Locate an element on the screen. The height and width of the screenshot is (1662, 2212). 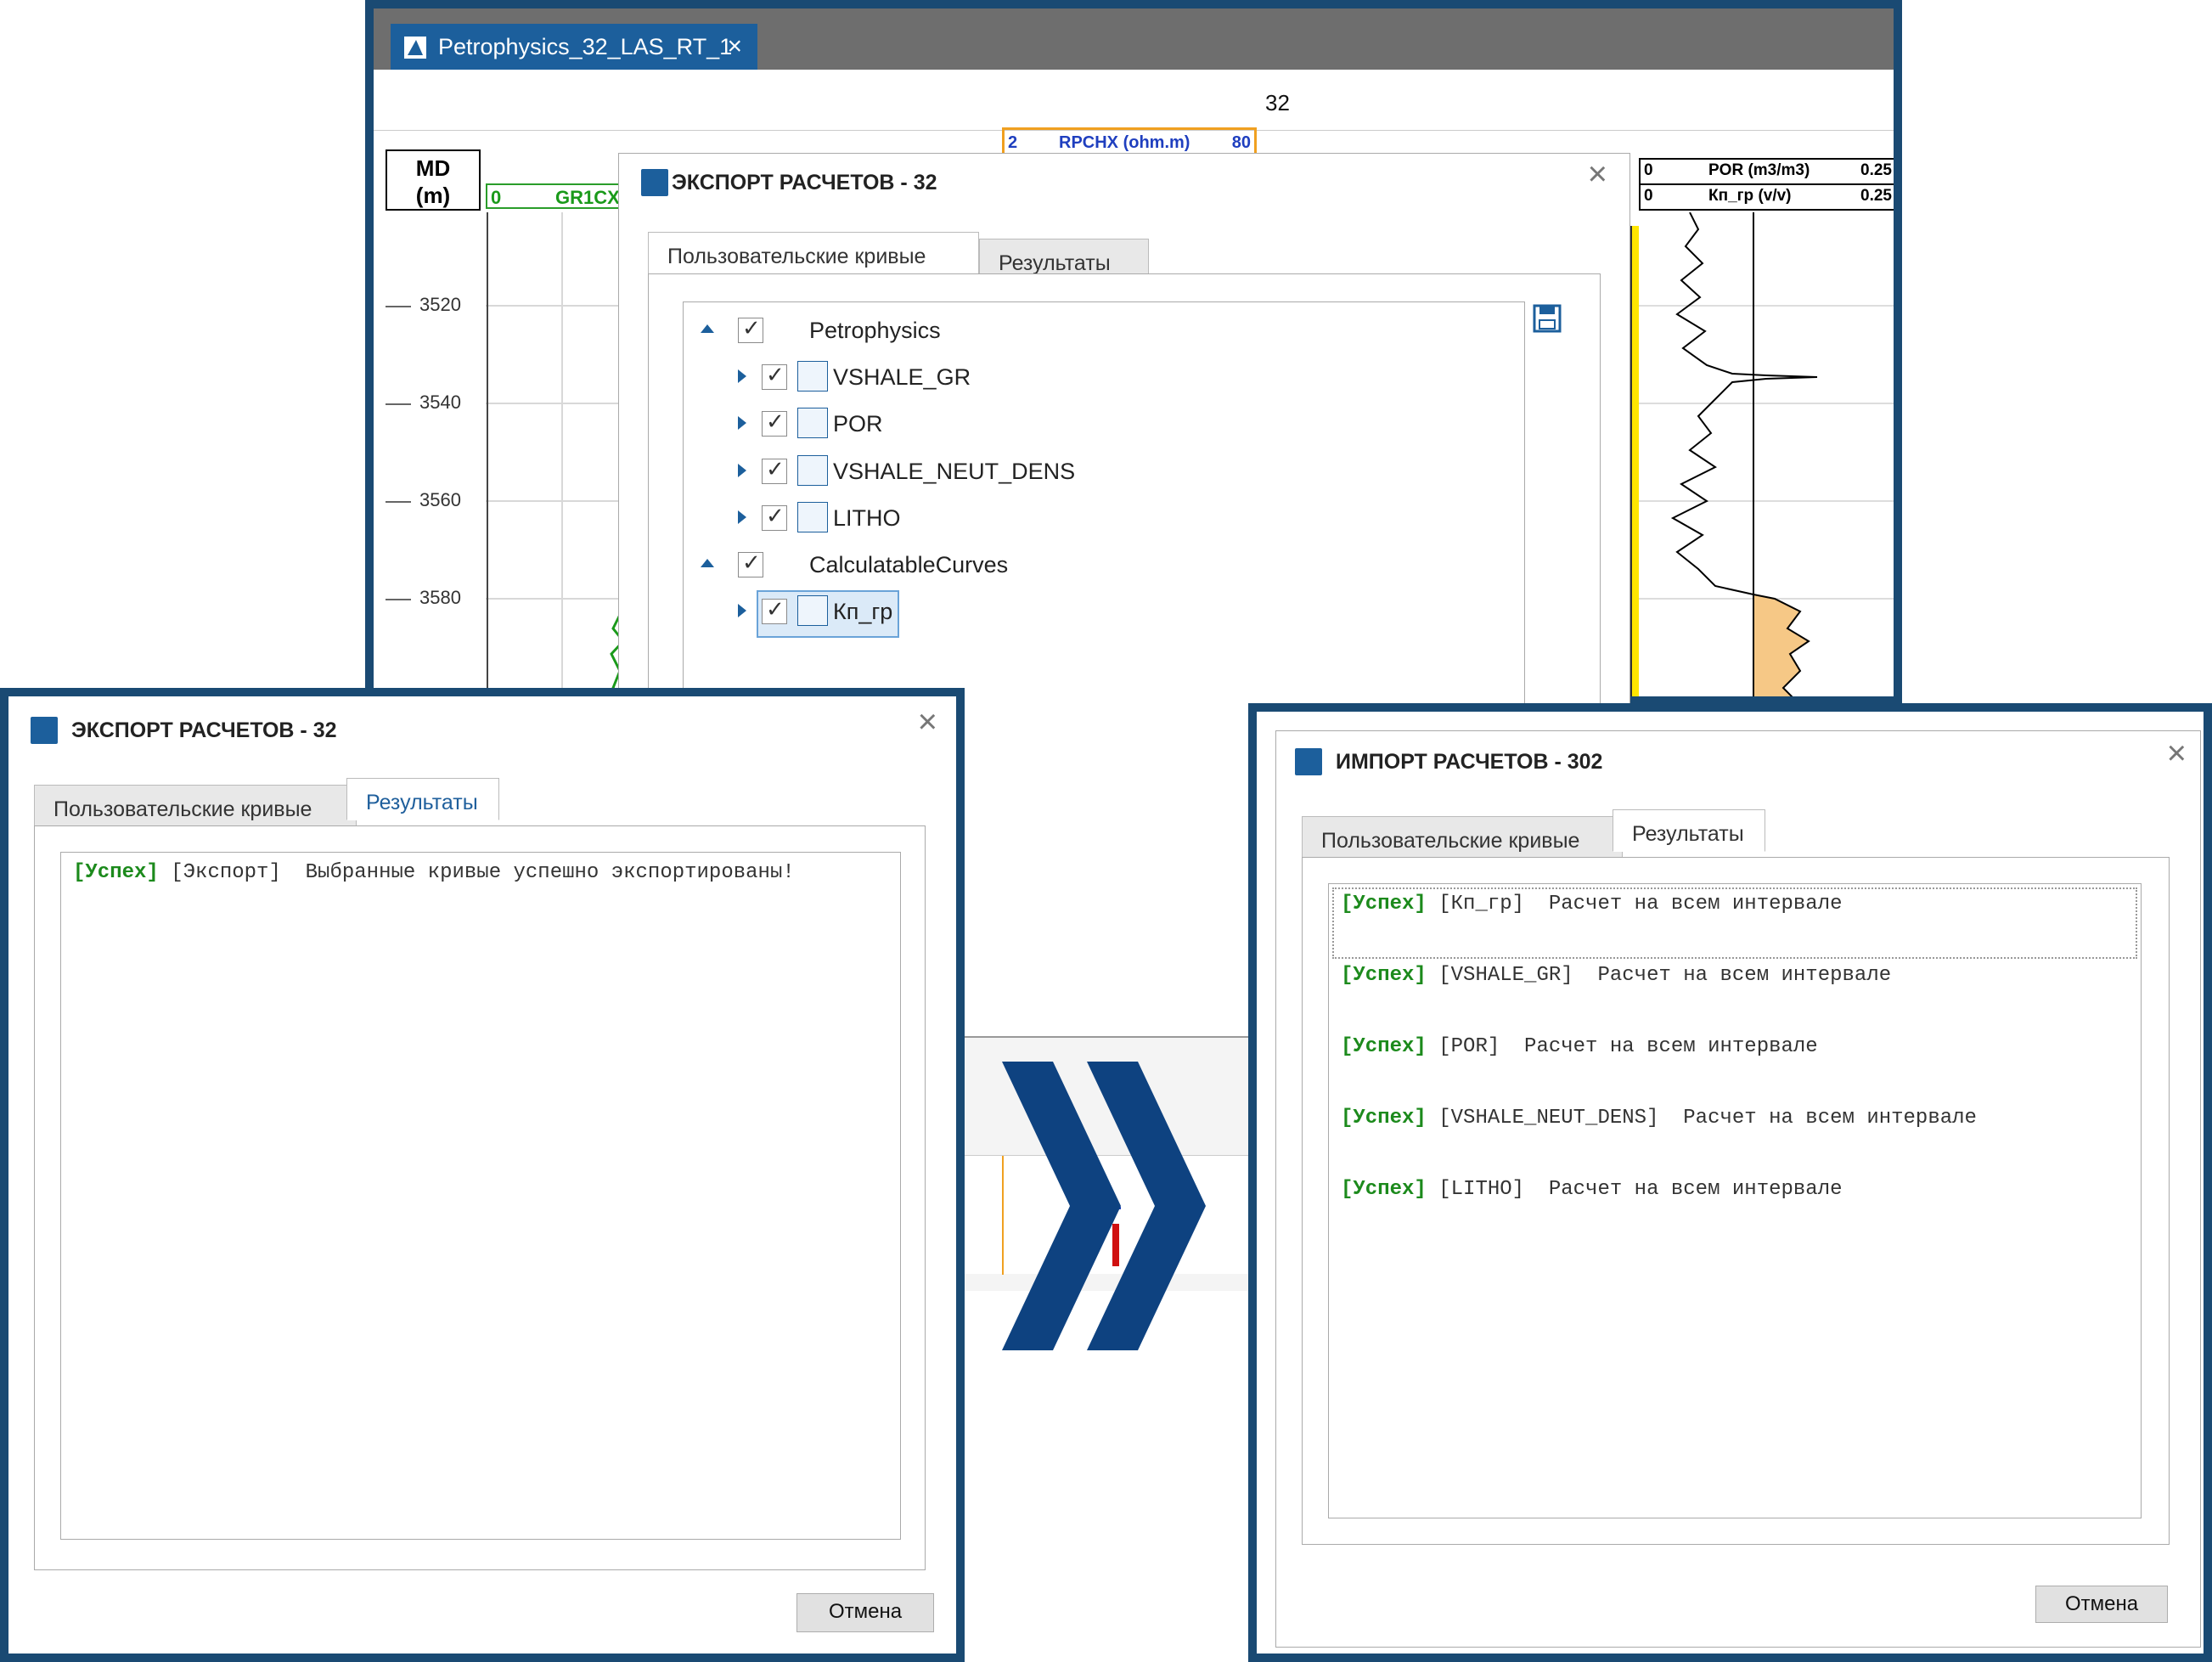
rpchx-curve-header: 2 RPCHX (ohm.m) 80 is located at coordinates (1129, 141).